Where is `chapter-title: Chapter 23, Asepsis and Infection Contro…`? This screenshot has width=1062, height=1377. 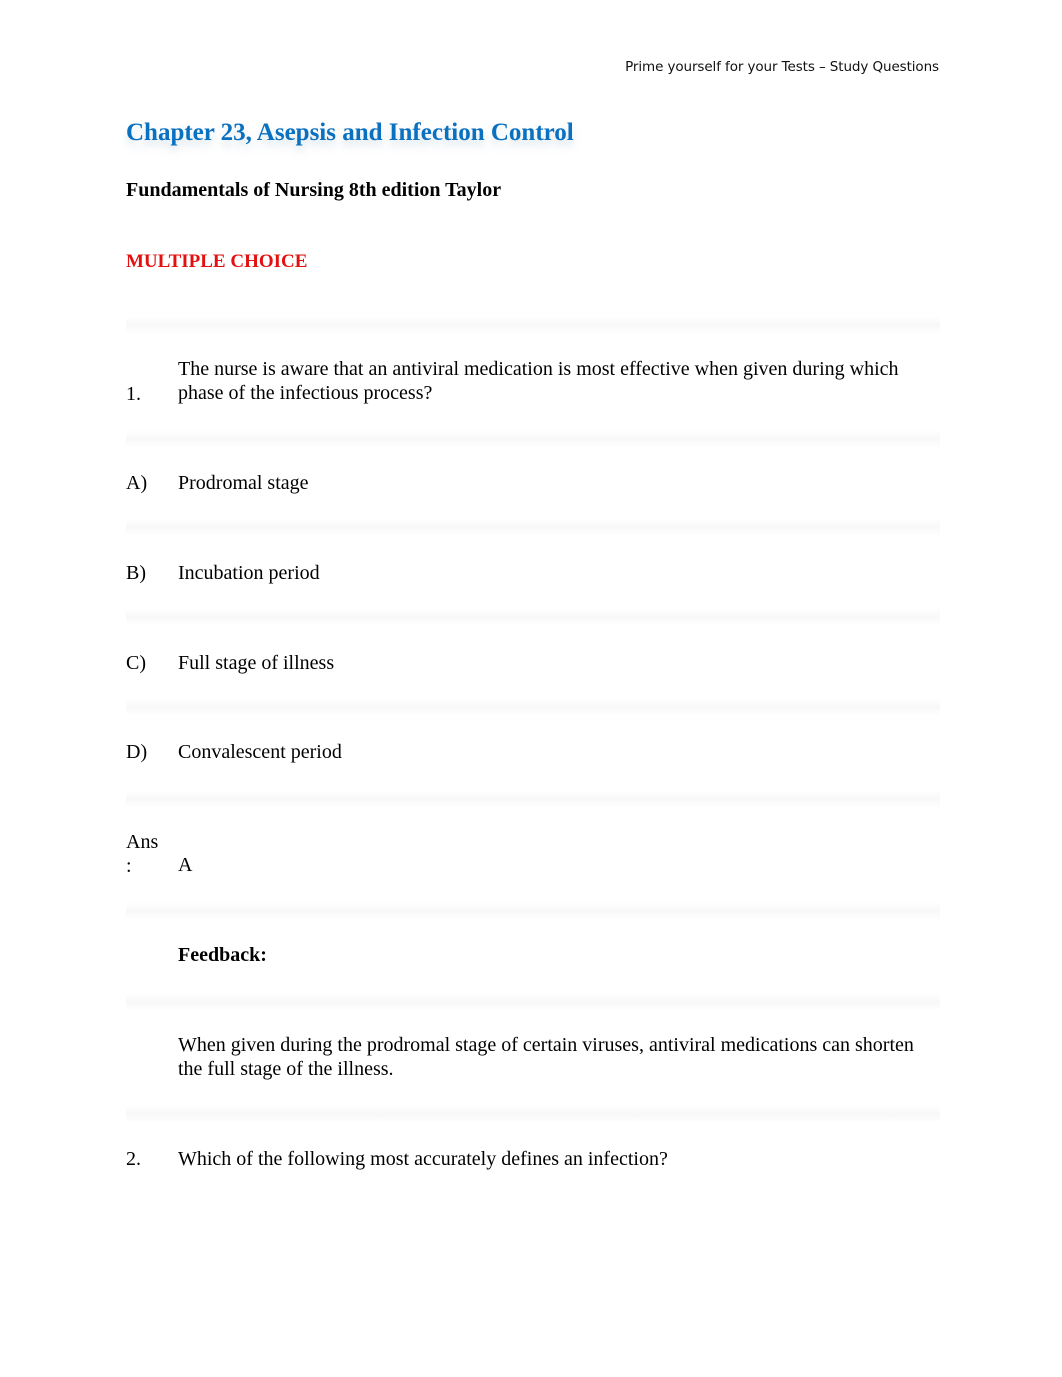
chapter-title: Chapter 23, Asepsis and Infection Contro… is located at coordinates (350, 132).